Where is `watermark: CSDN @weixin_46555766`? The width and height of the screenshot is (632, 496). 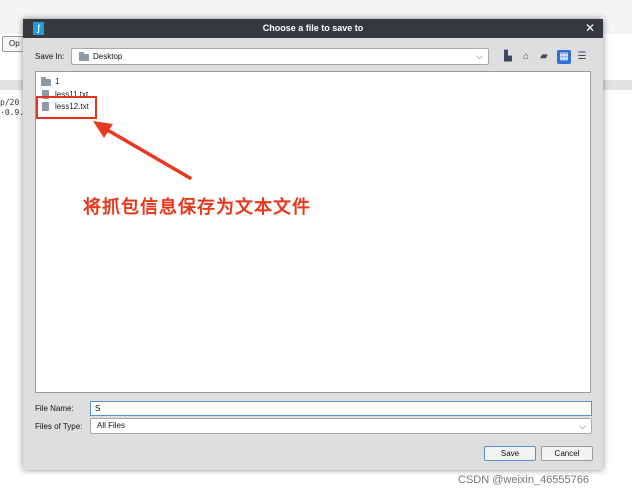
watermark: CSDN @weixin_46555766 is located at coordinates (524, 480).